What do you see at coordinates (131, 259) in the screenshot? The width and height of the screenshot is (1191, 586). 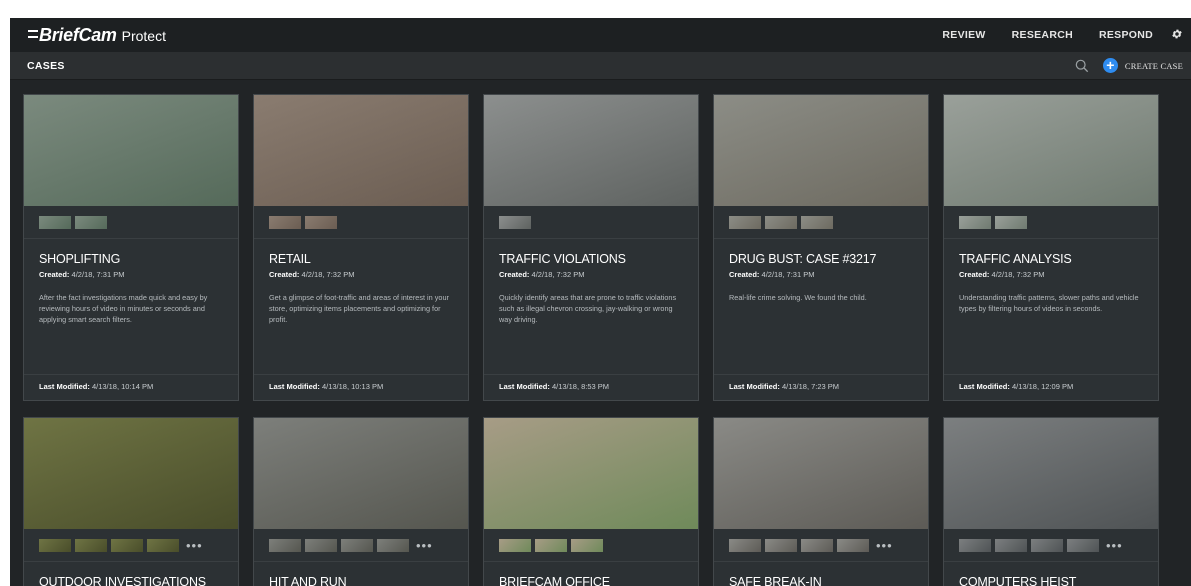 I see `case-title: SHOPLIFTING` at bounding box center [131, 259].